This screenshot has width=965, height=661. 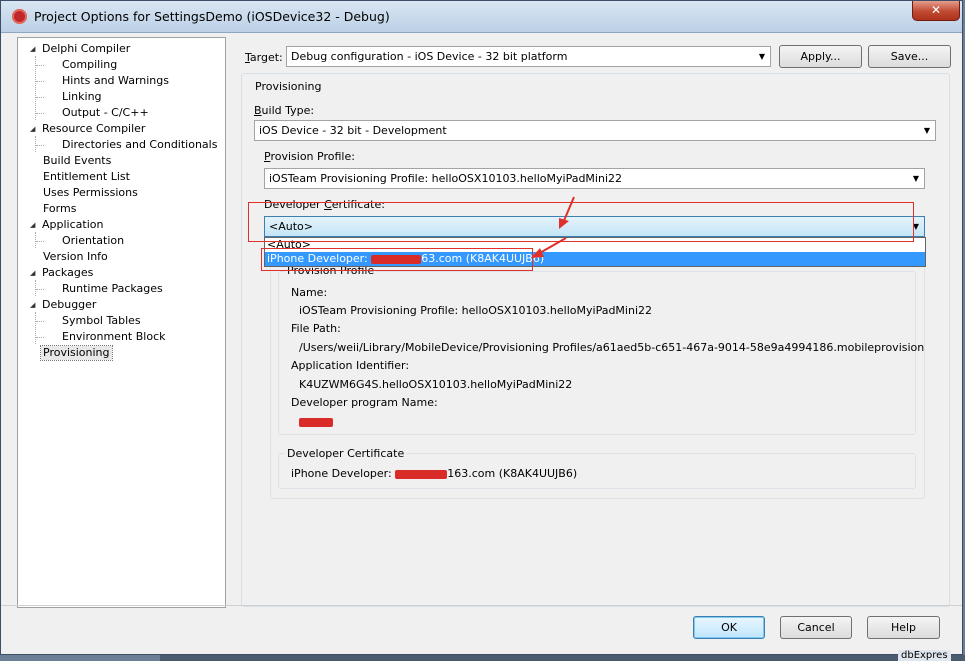 What do you see at coordinates (114, 337) in the screenshot?
I see `tree-item-environment-block: Environment Block` at bounding box center [114, 337].